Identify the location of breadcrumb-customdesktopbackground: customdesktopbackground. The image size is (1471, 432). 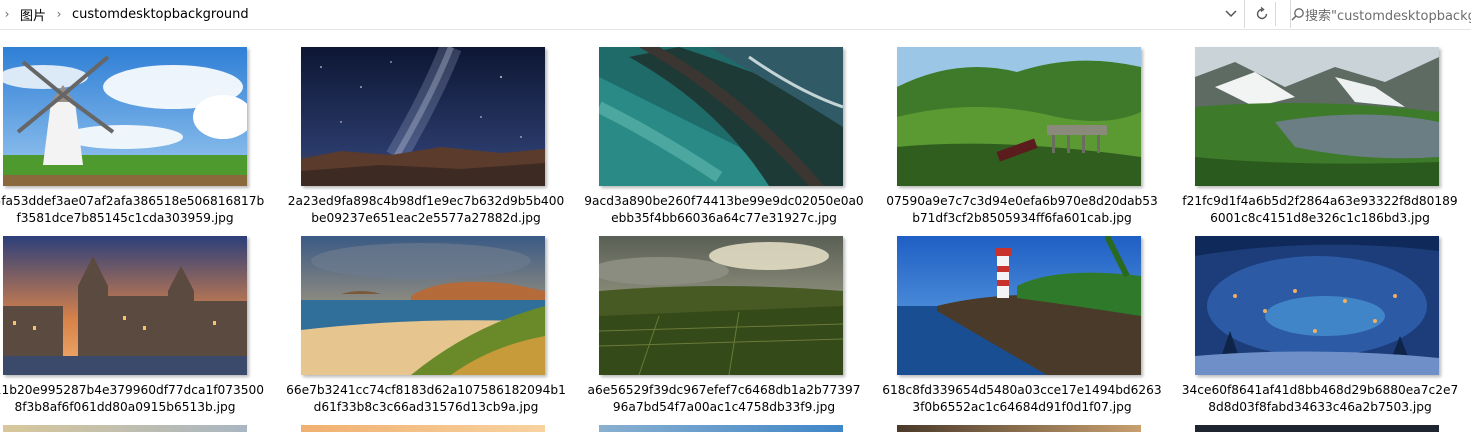
(160, 14).